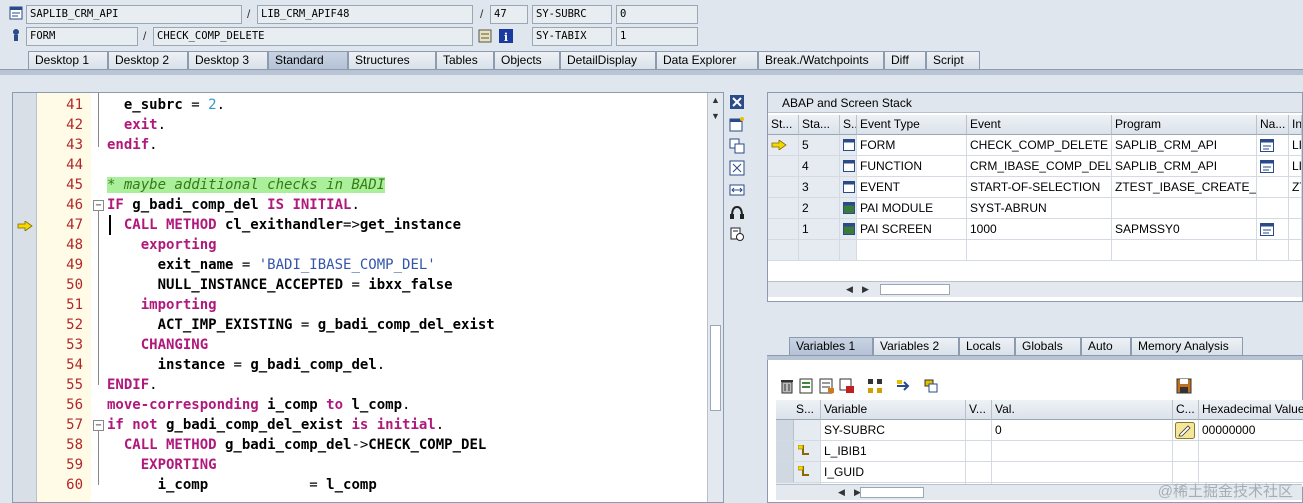 This screenshot has height=503, width=1303. I want to click on stack-cell: 1, so click(819, 229).